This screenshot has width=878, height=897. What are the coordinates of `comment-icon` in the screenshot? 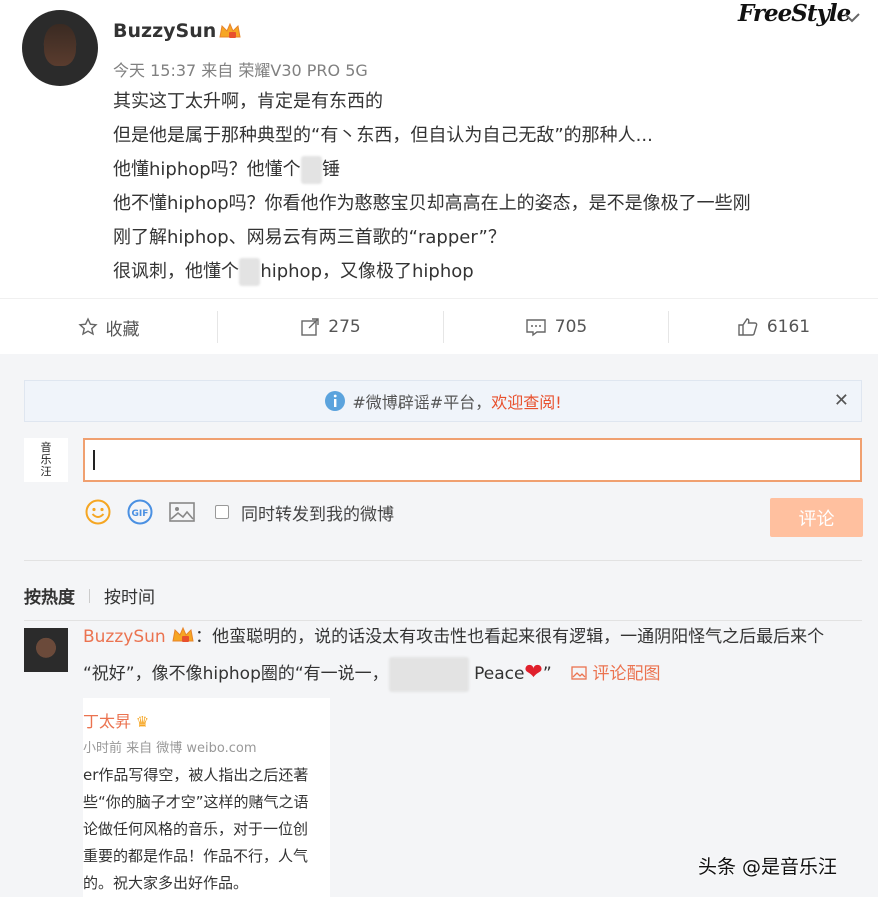 It's located at (536, 328).